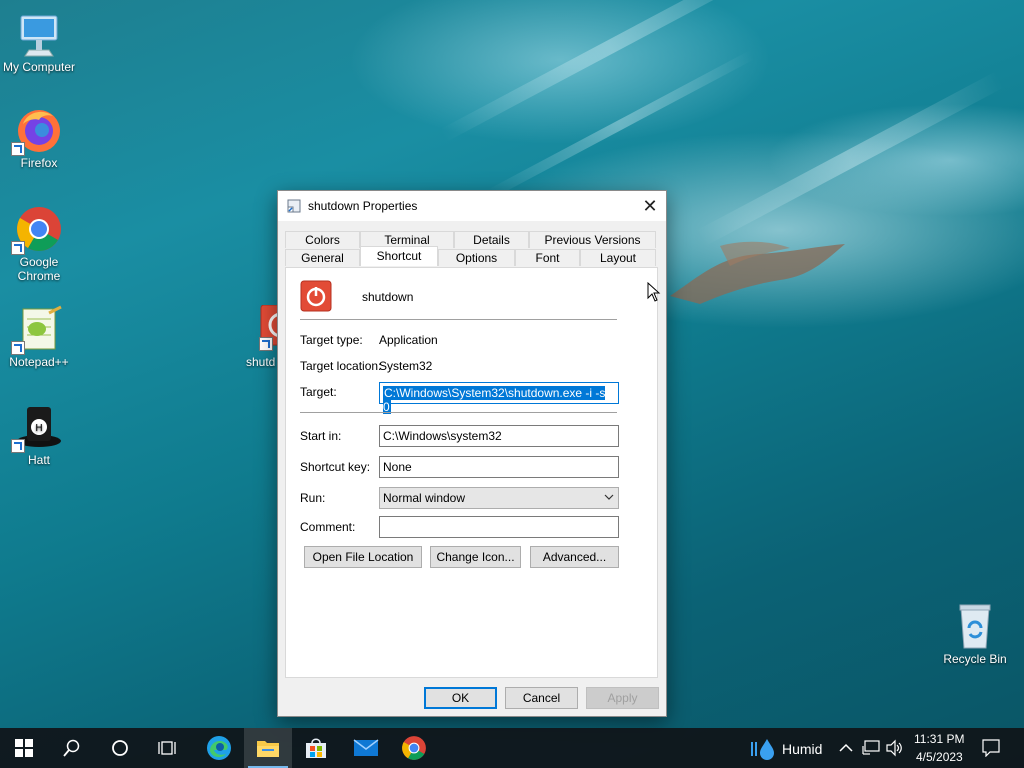  What do you see at coordinates (541, 698) in the screenshot?
I see `cancel-button: Cancel` at bounding box center [541, 698].